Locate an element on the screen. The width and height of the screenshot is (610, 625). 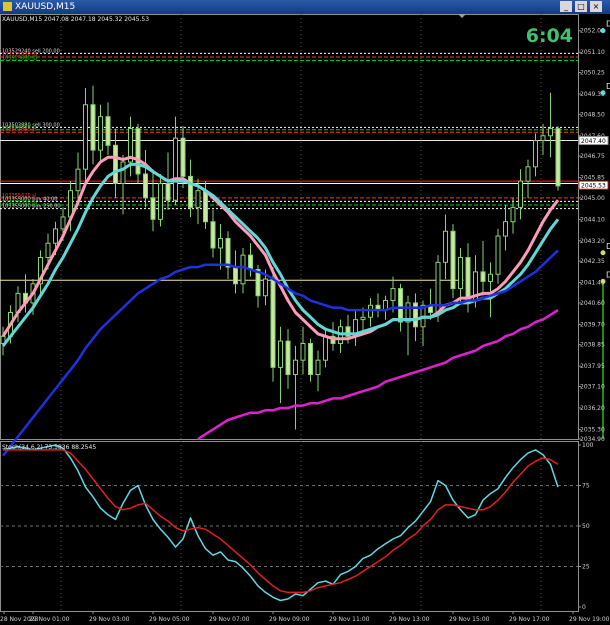
x-tick-label: 29 Nov 05:00 is located at coordinates (169, 619).